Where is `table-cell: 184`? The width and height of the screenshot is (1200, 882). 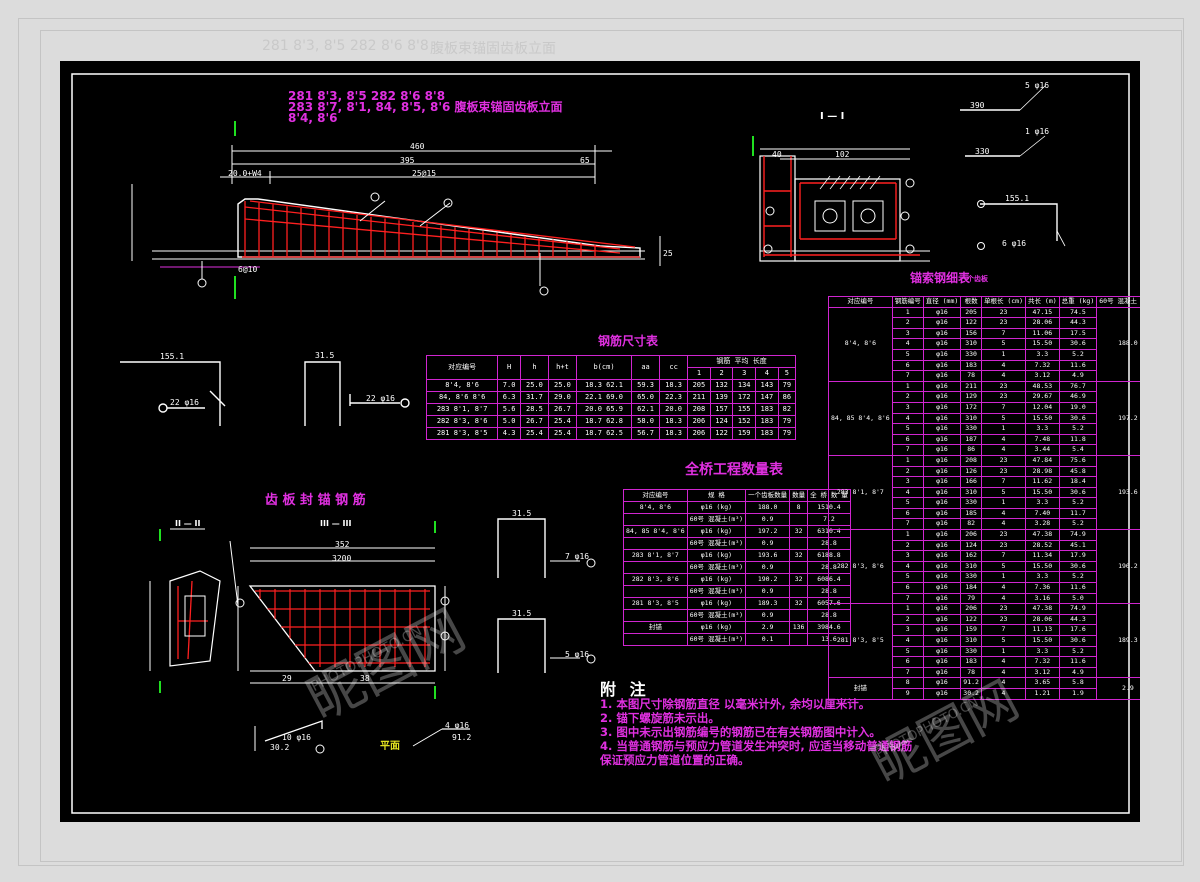
table-cell: 184 is located at coordinates (971, 588).